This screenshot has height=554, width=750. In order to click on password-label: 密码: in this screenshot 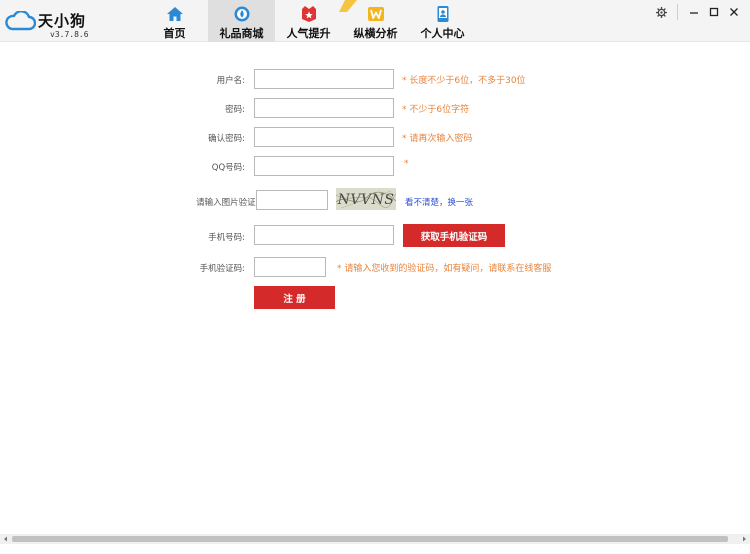, I will do `click(235, 110)`.